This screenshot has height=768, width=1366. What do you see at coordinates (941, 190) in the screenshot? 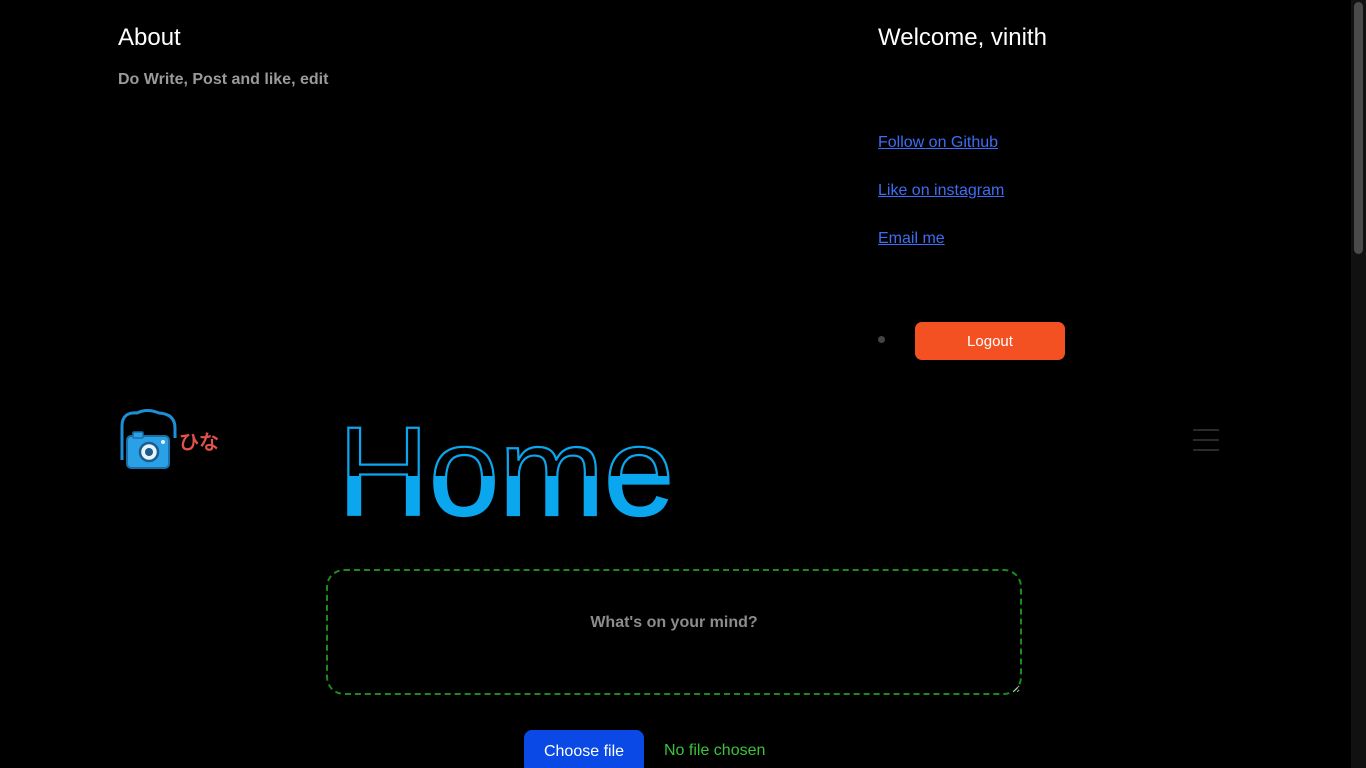
I see `instagram-link: Like on instagram` at bounding box center [941, 190].